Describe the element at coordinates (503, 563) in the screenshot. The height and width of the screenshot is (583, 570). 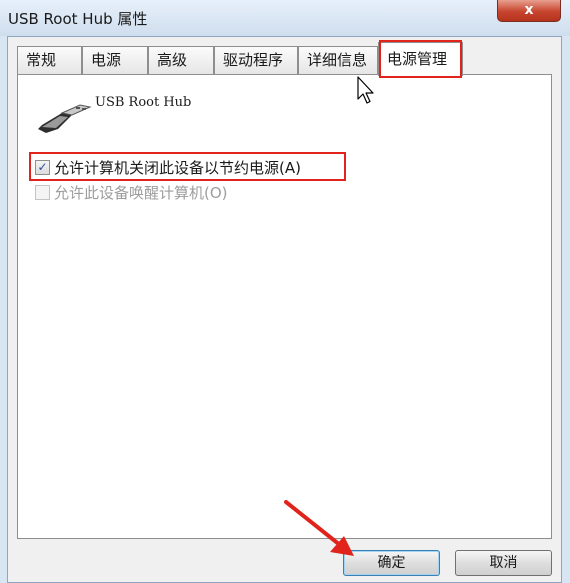
I see `cancel-button: 取消` at that location.